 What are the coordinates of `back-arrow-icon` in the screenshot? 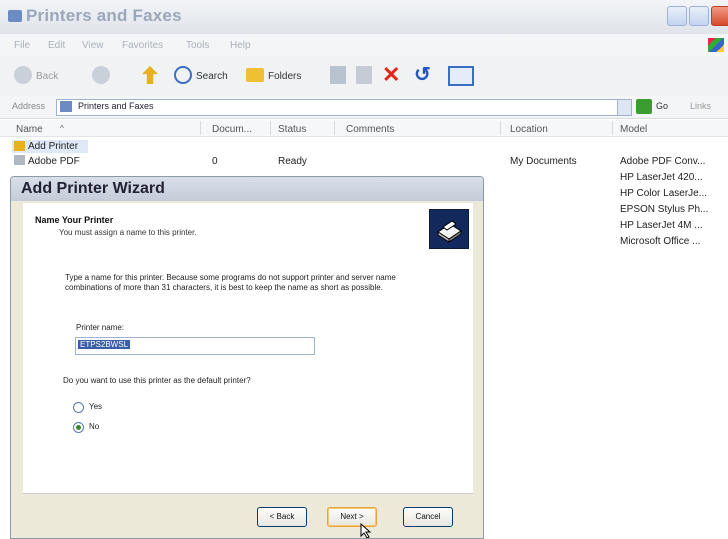 It's located at (23, 75).